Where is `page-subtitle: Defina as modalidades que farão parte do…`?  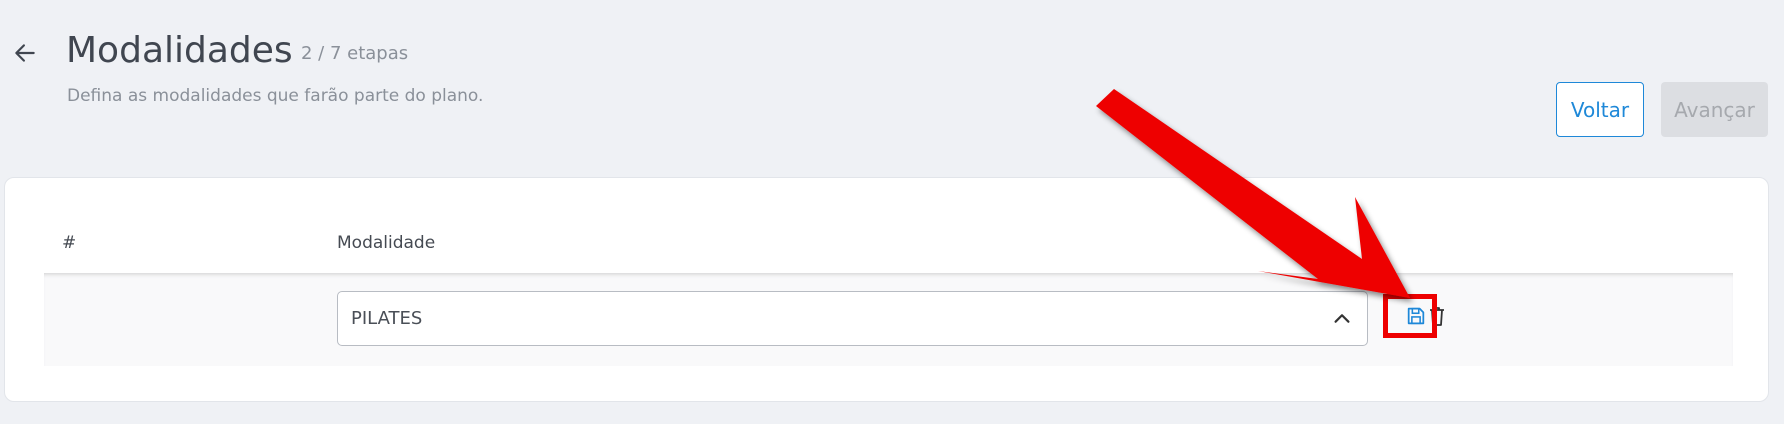 page-subtitle: Defina as modalidades que farão parte do… is located at coordinates (275, 96).